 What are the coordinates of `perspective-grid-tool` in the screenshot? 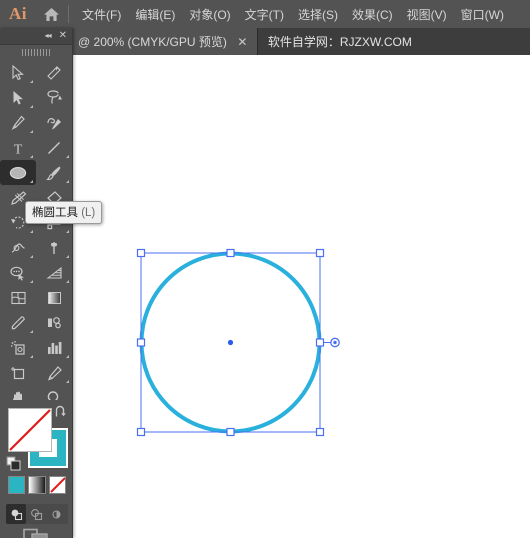 It's located at (54, 272).